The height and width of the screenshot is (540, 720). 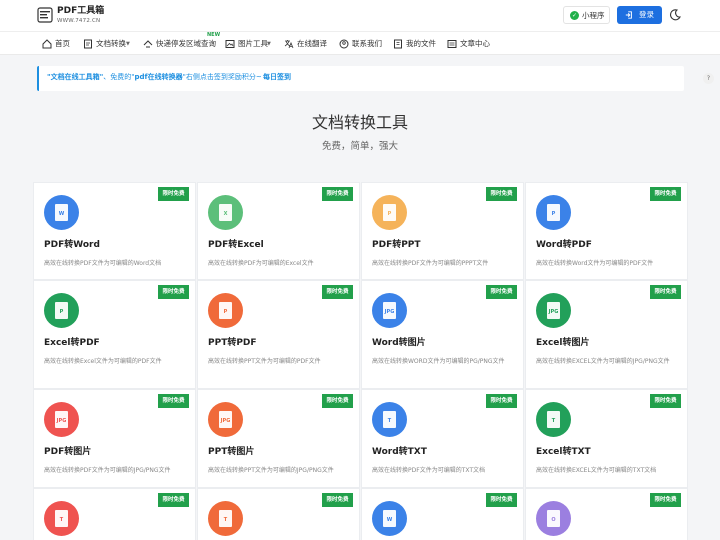 What do you see at coordinates (606, 438) in the screenshot?
I see `tool-card: 限时免费 T Excel转TXT 高效在线转换EXCEL文件为可编辑的TXT文档` at bounding box center [606, 438].